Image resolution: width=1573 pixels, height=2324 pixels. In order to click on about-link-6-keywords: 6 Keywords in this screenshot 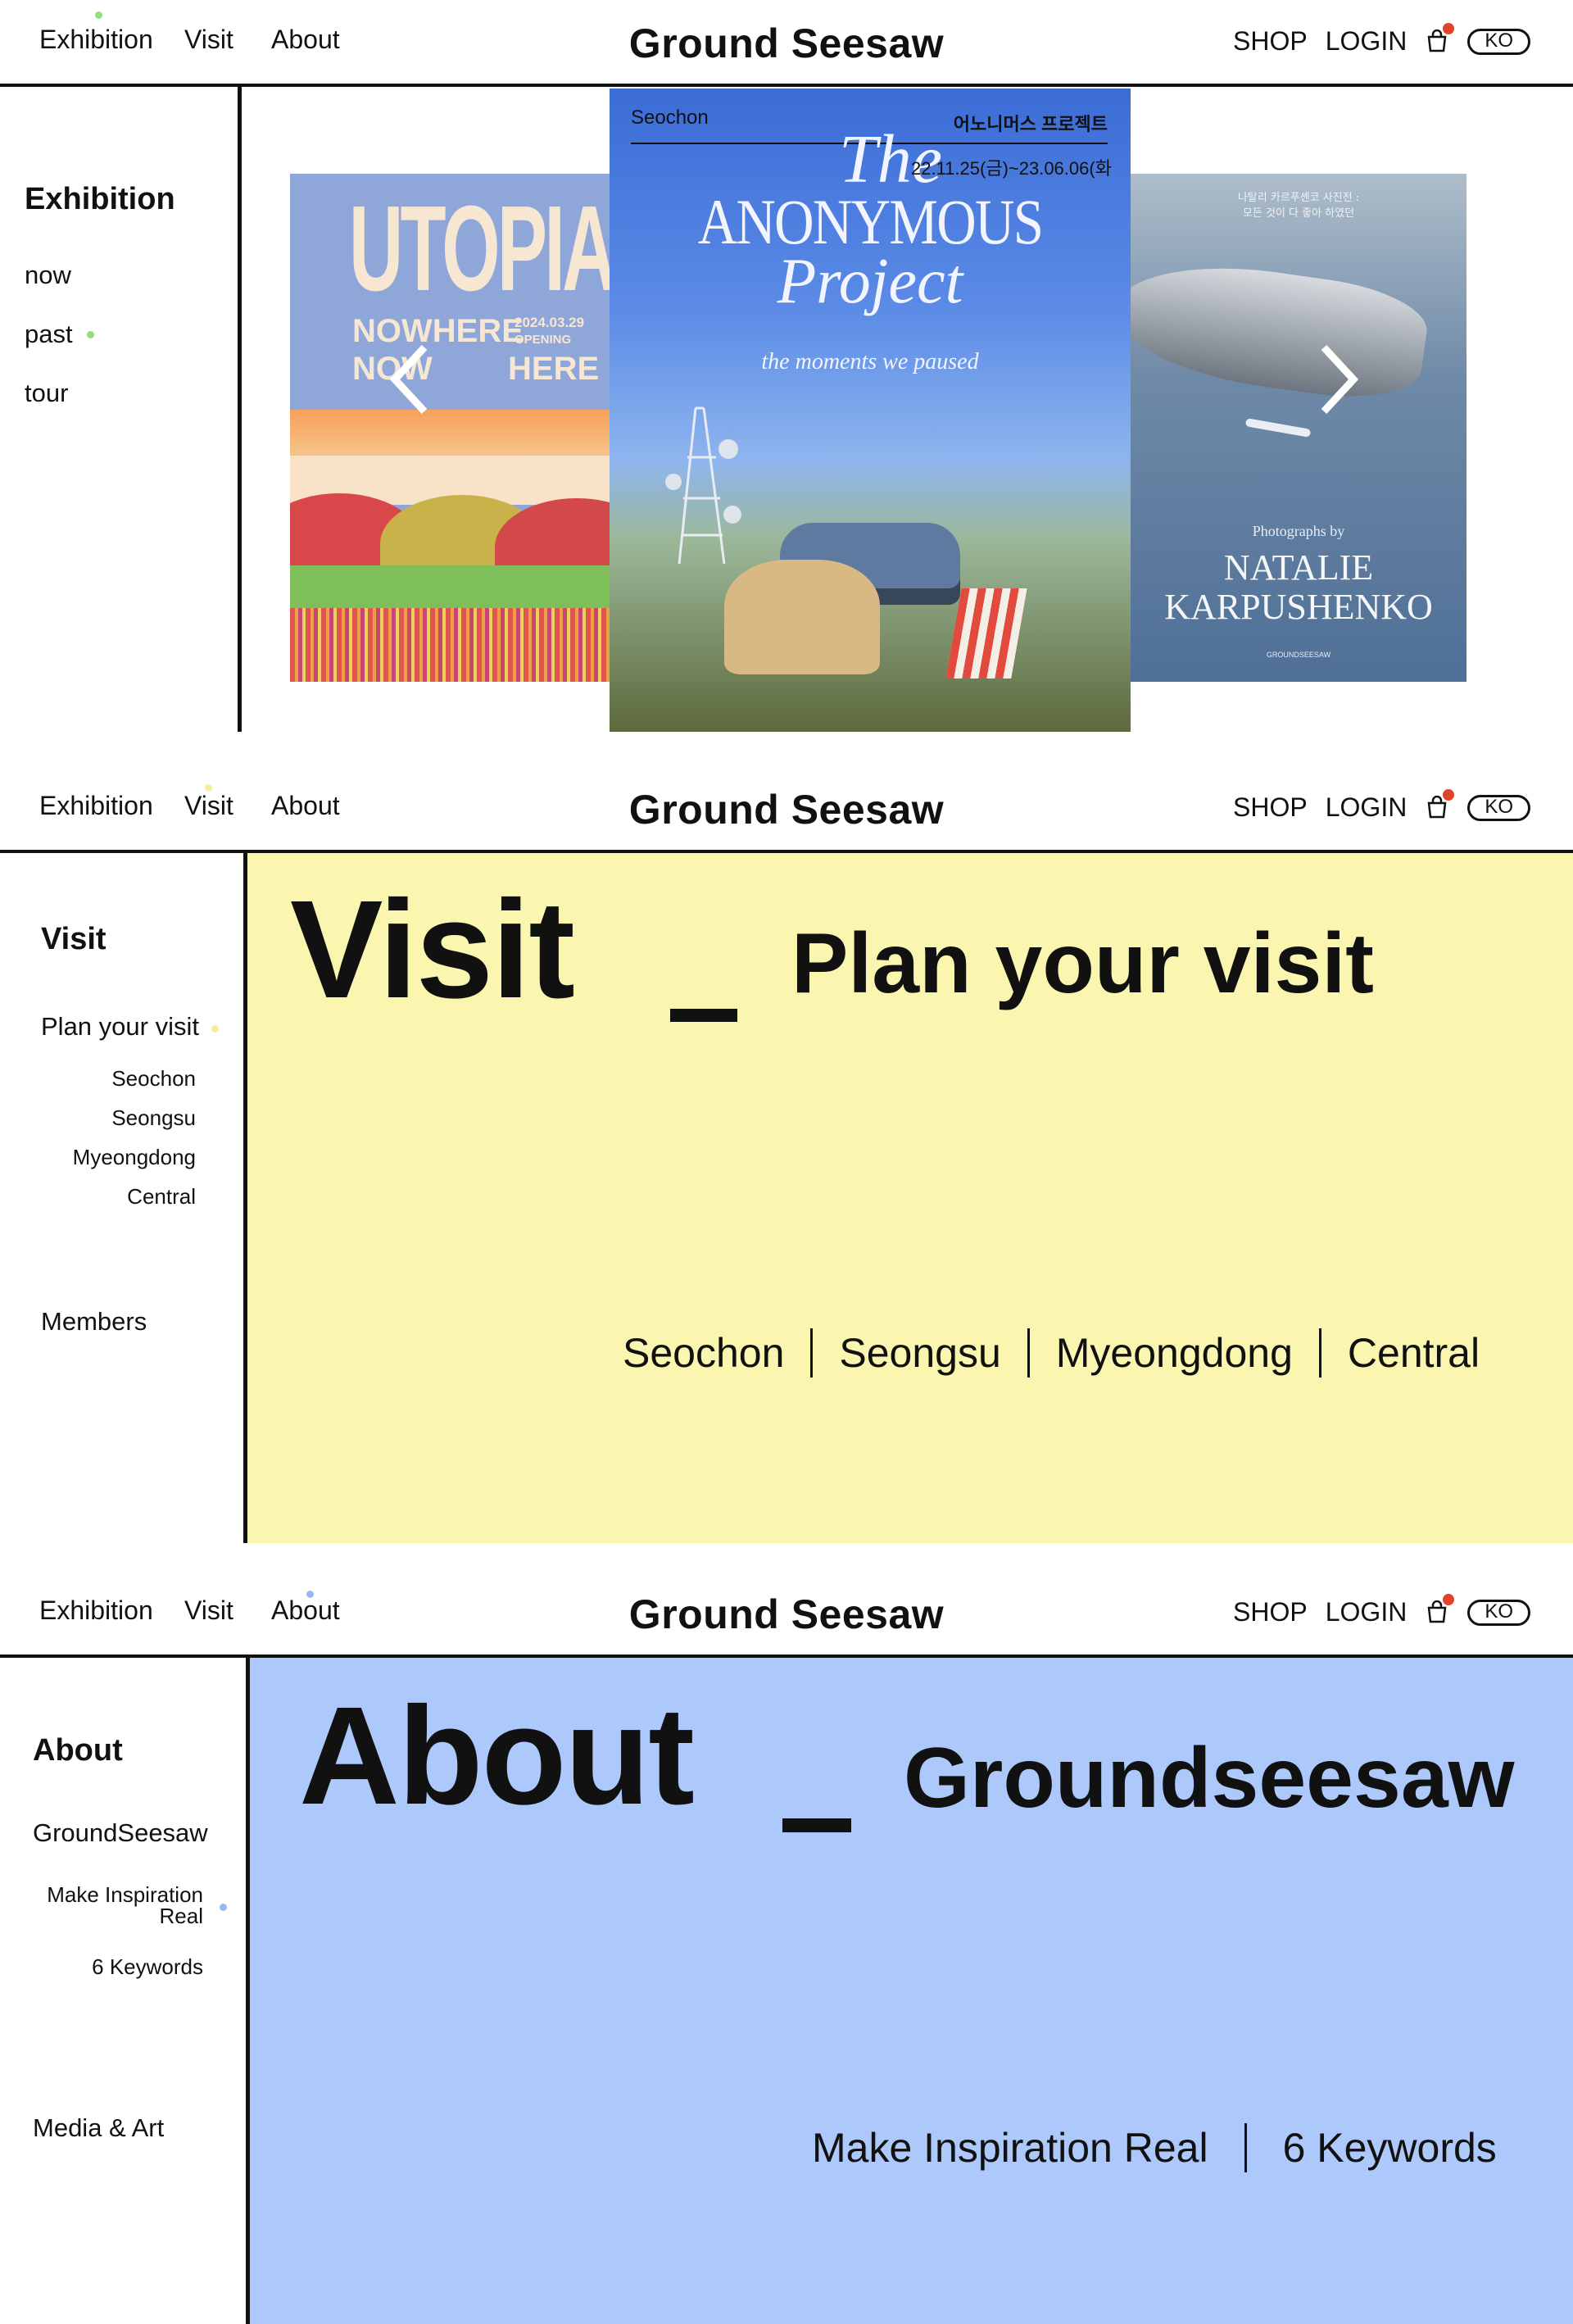, I will do `click(1390, 2148)`.